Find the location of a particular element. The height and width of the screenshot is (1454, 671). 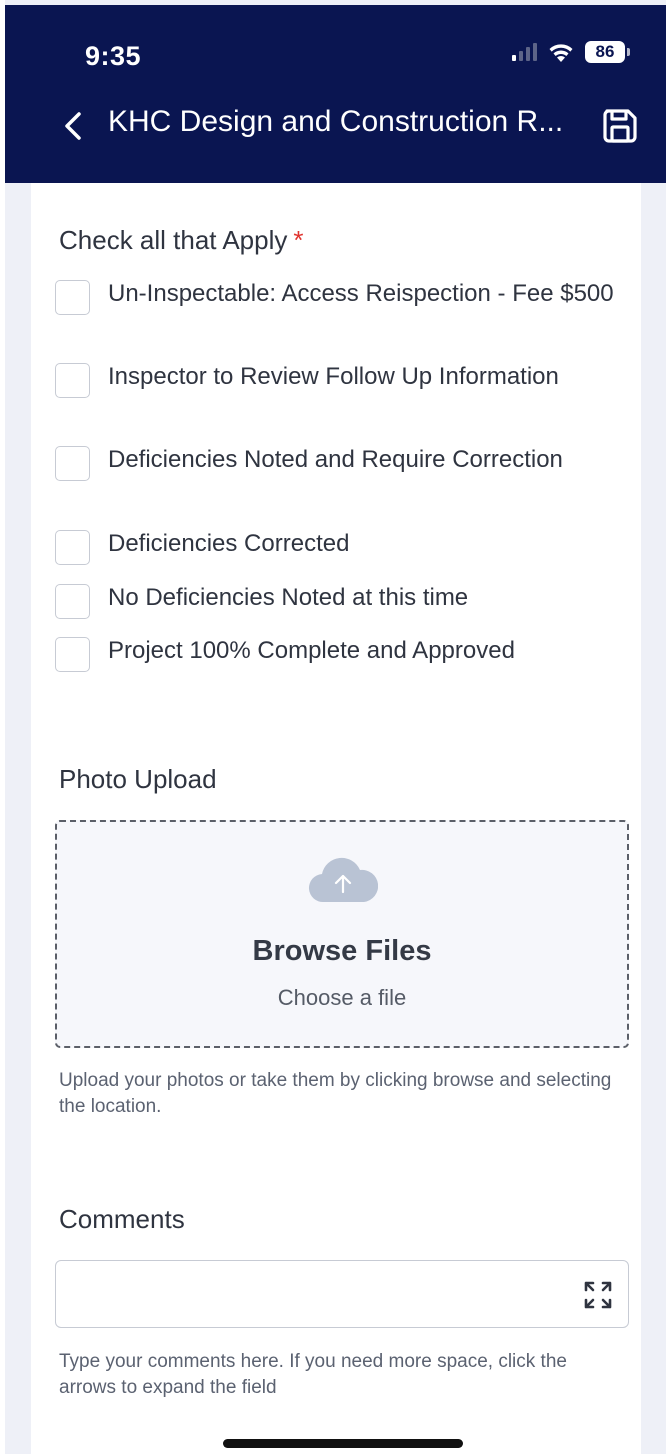

checklist-item: Project 100% Complete and Approved is located at coordinates (340, 654).